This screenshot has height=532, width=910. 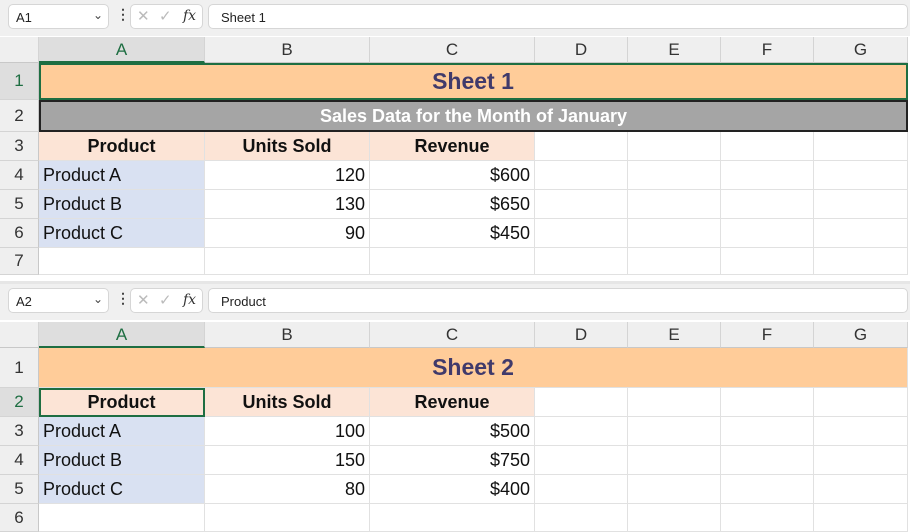 What do you see at coordinates (287, 489) in the screenshot?
I see `units-sold-cell: 80` at bounding box center [287, 489].